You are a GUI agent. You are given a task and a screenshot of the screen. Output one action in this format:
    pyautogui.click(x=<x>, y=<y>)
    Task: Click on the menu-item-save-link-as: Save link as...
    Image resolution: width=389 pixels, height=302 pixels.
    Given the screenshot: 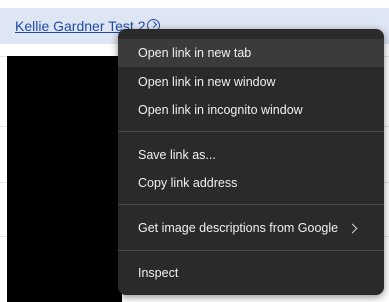 What is the action you would take?
    pyautogui.click(x=251, y=155)
    